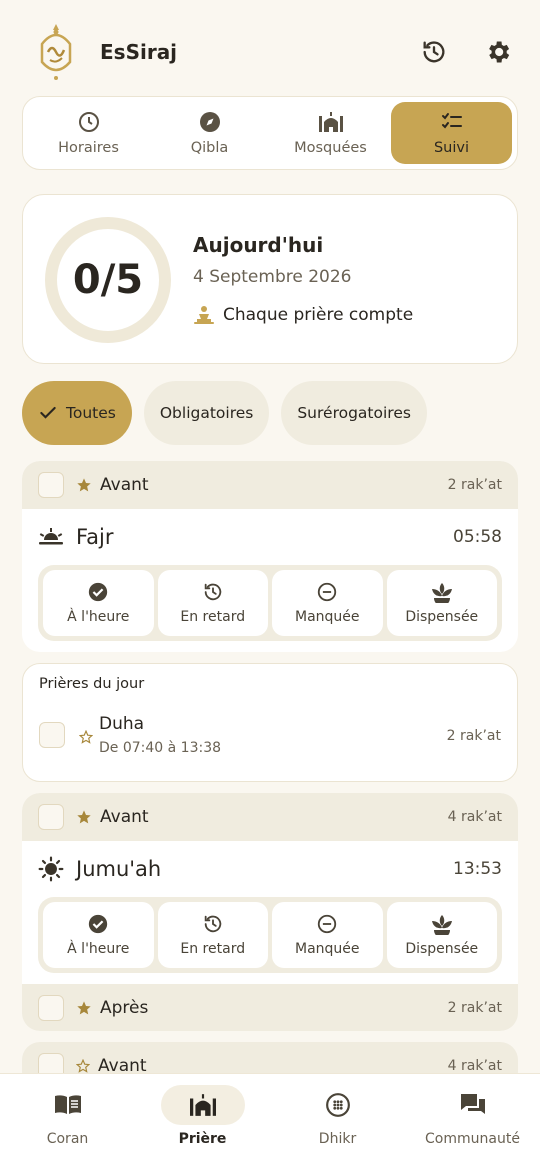 Image resolution: width=540 pixels, height=1158 pixels. I want to click on nav-dhikr: Dhikr, so click(337, 1116).